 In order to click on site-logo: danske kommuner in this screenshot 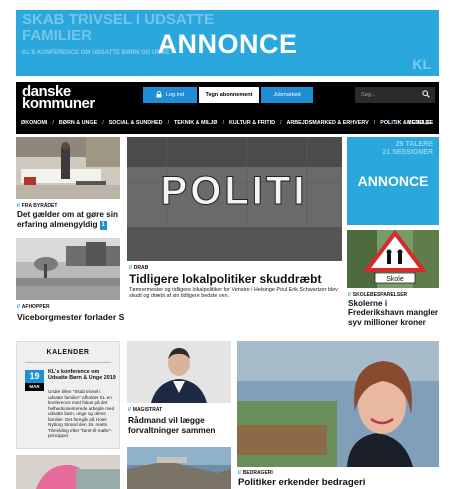, I will do `click(58, 98)`.